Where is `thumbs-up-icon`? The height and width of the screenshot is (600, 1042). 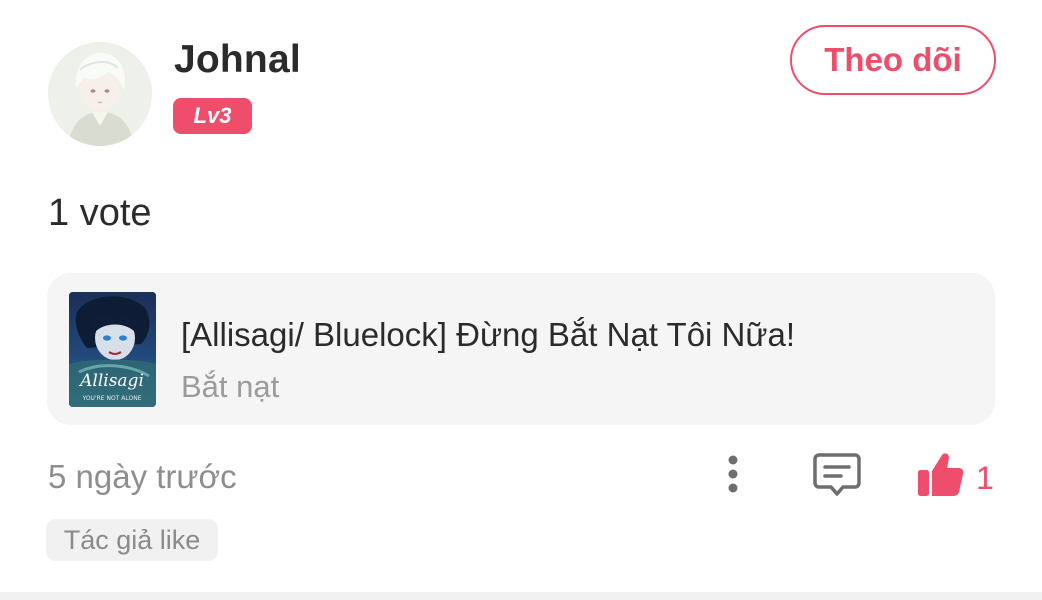 thumbs-up-icon is located at coordinates (941, 474).